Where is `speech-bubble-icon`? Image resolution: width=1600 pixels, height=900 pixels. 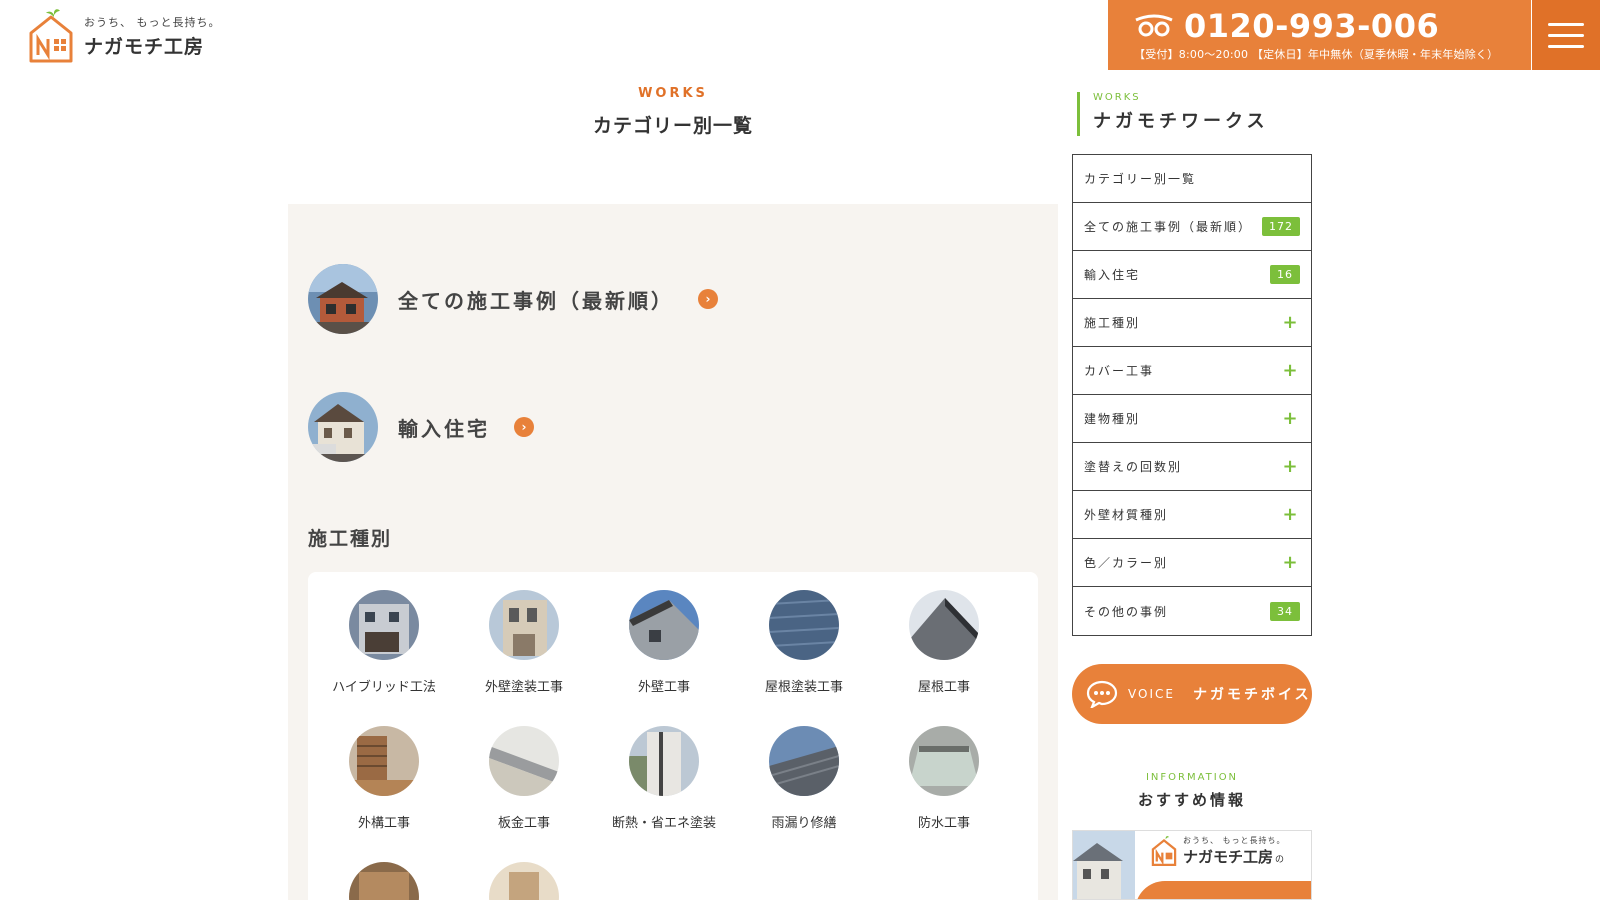 speech-bubble-icon is located at coordinates (1102, 694).